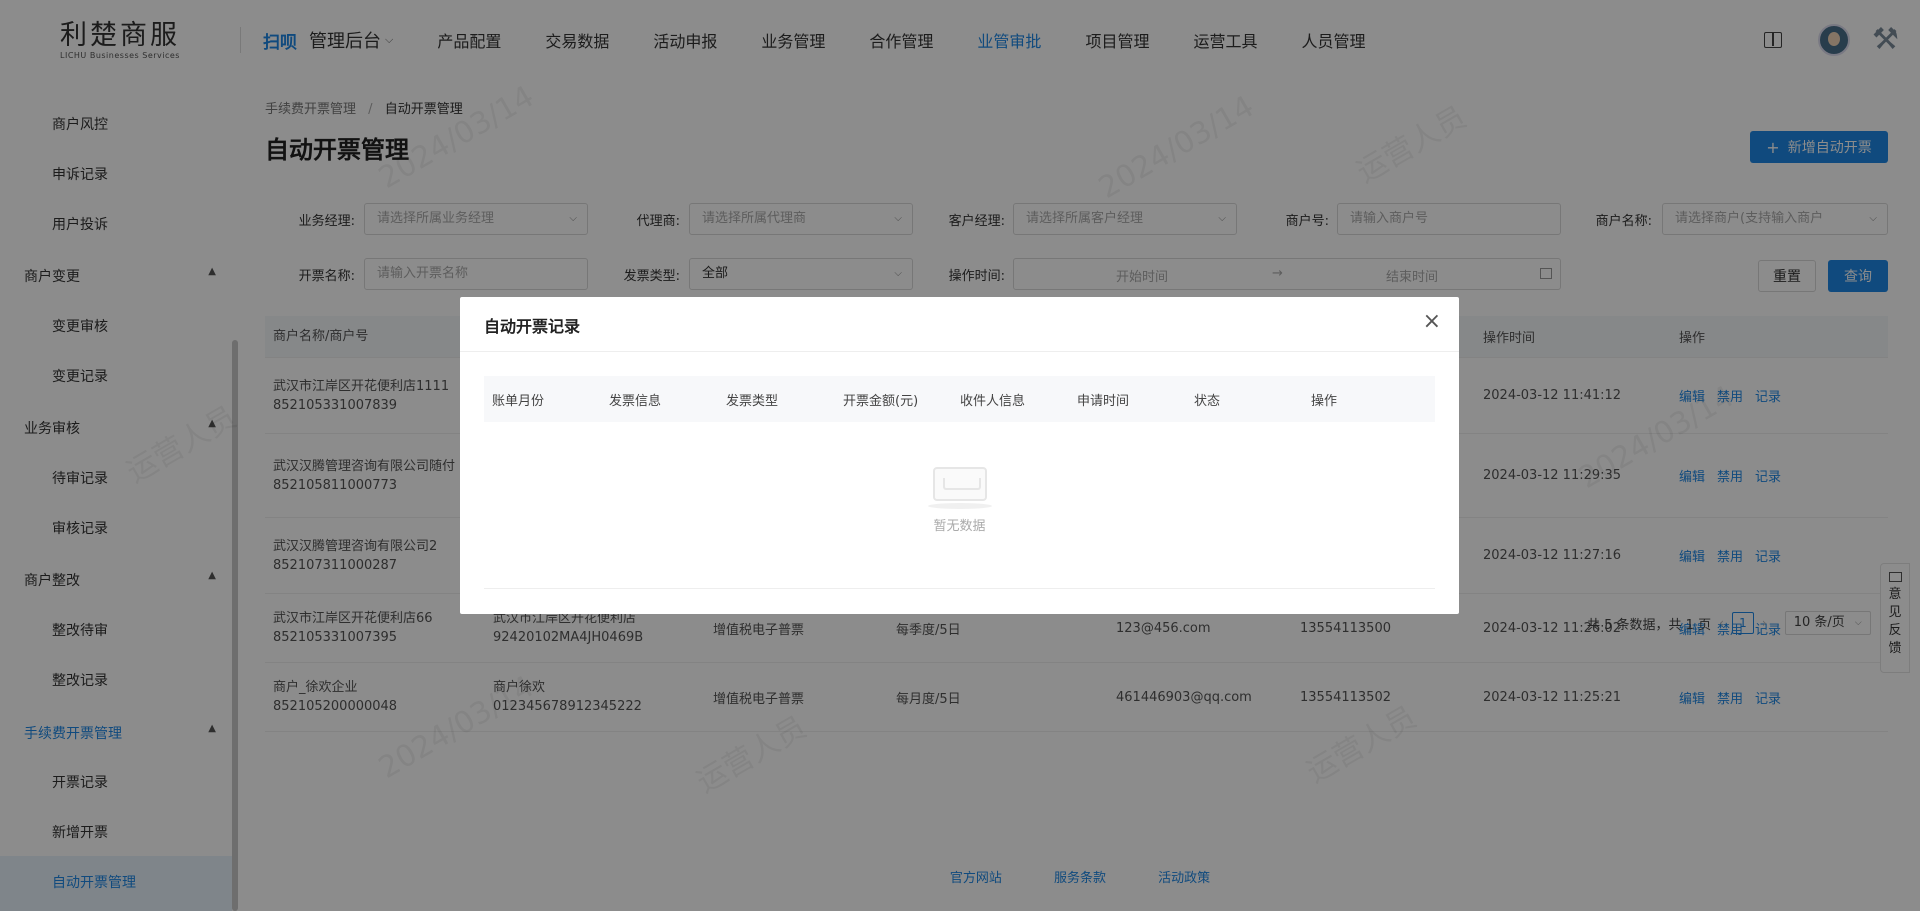 This screenshot has width=1920, height=911. I want to click on column-header: 状态, so click(1207, 401).